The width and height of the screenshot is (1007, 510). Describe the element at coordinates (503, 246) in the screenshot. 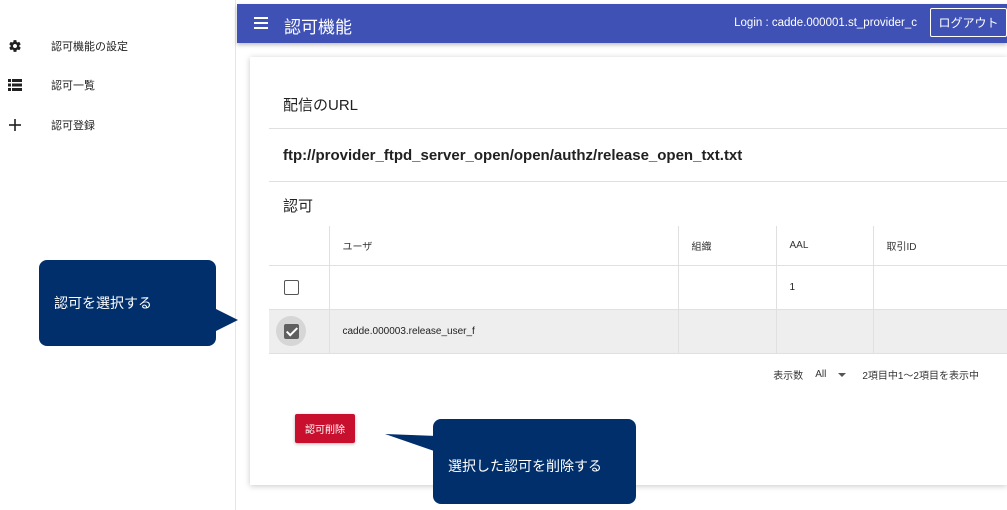

I see `column-header-user: ユーザ` at that location.